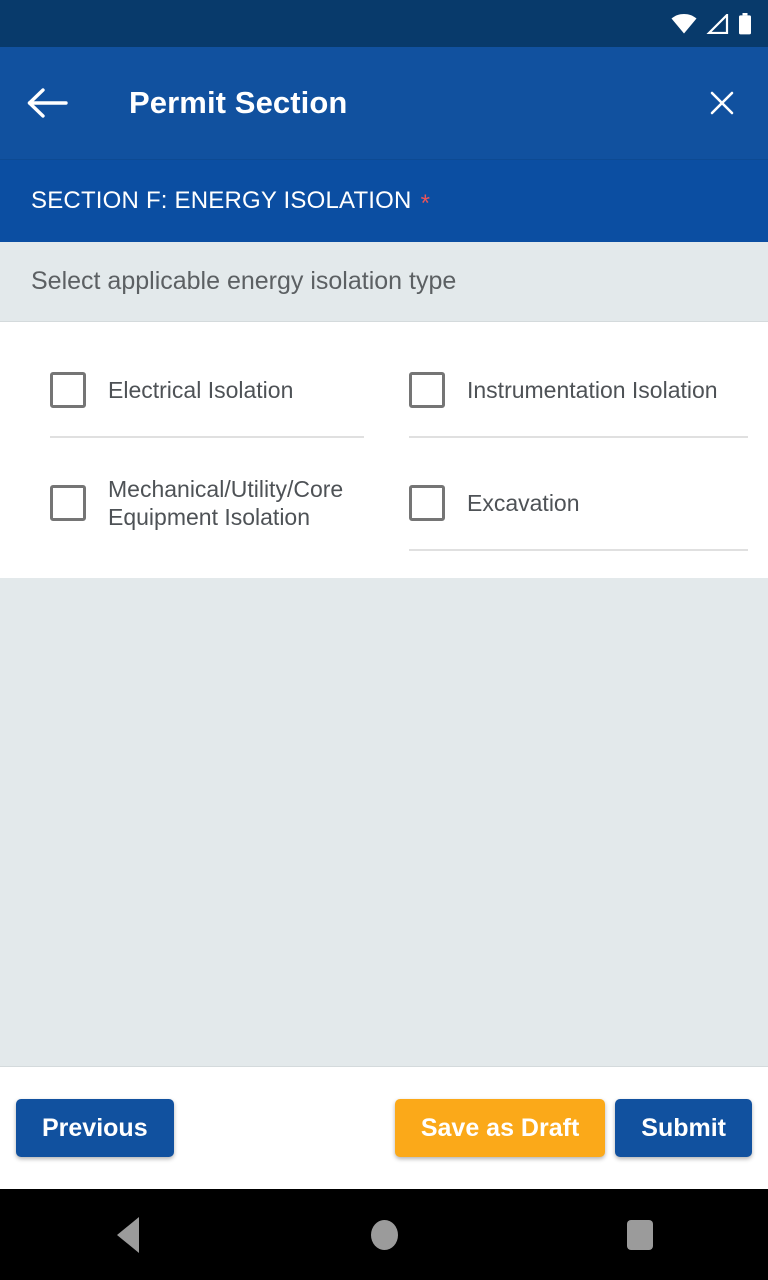 The width and height of the screenshot is (768, 1280). I want to click on nav-back-button, so click(128, 1234).